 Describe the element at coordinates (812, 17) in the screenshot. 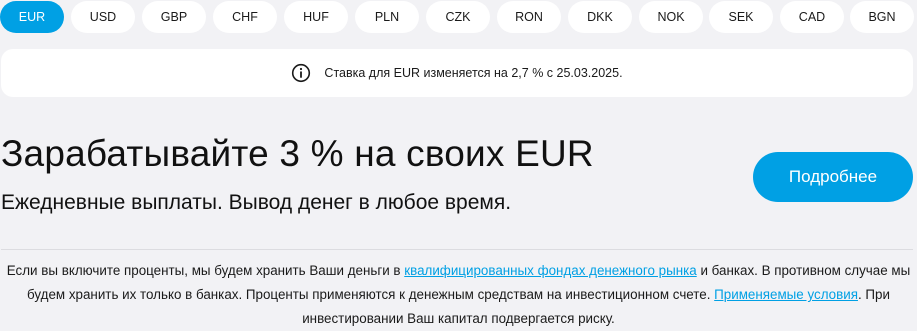

I see `tab-cad: CAD` at that location.